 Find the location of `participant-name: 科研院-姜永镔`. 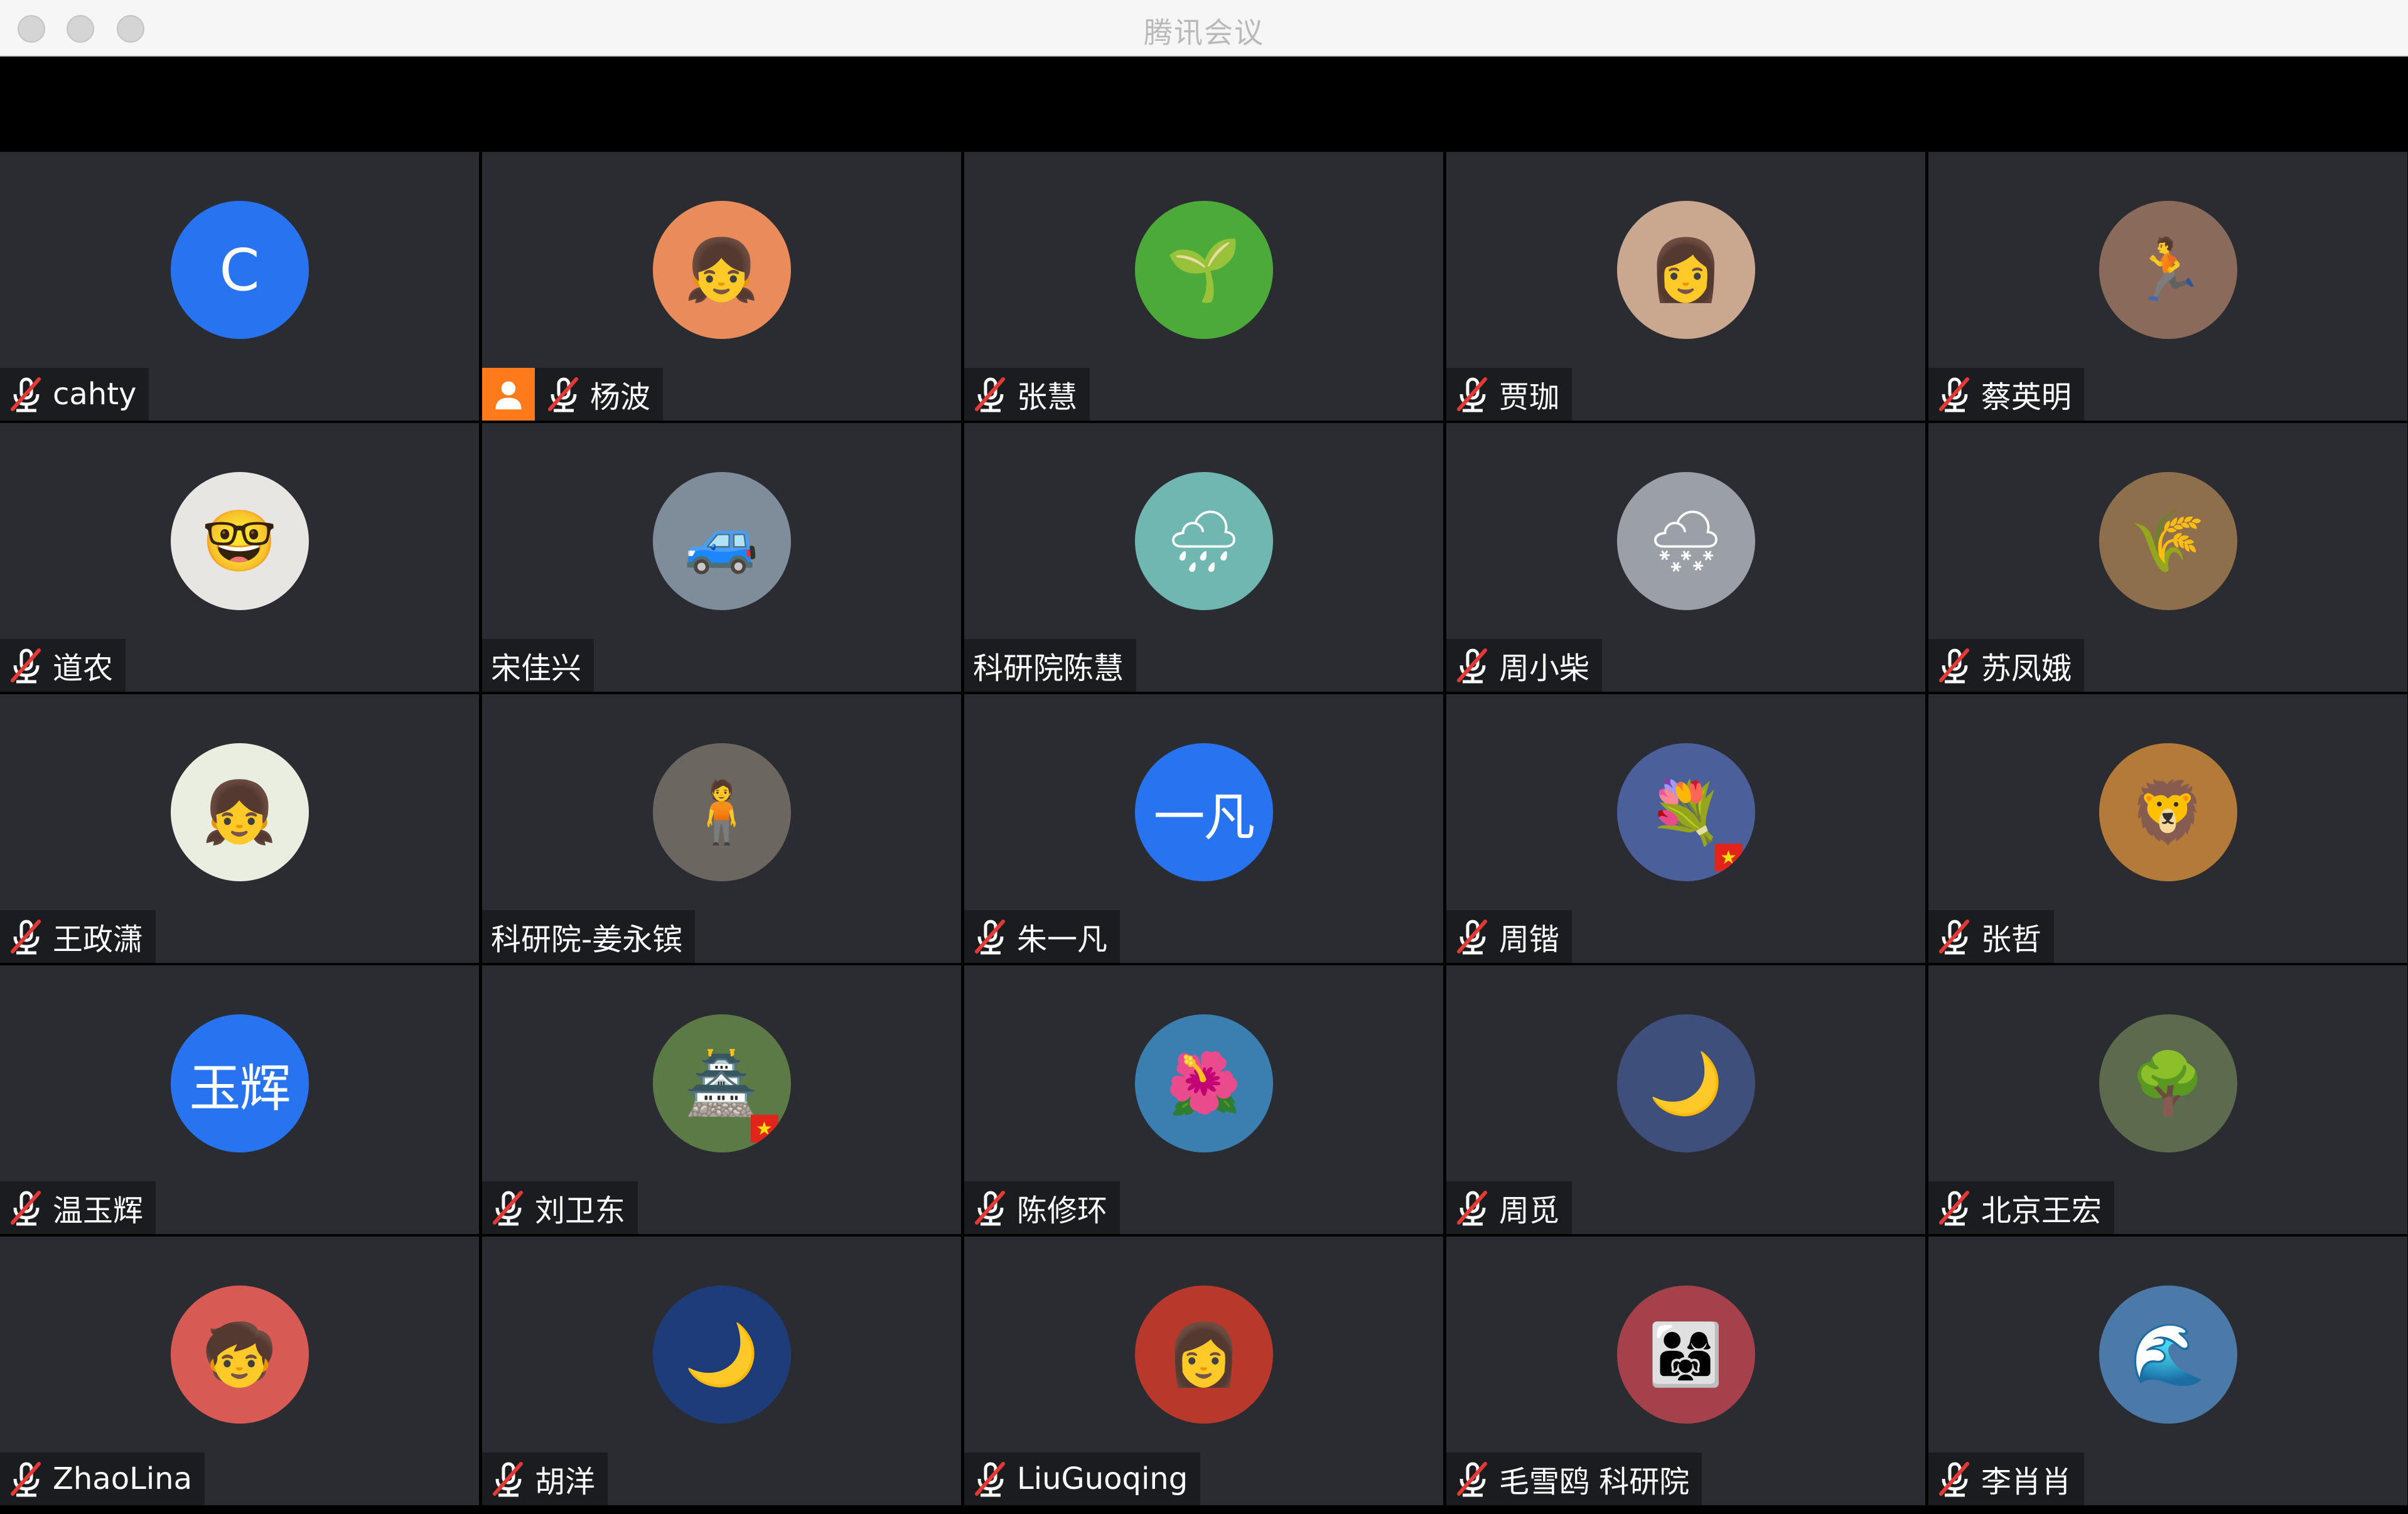

participant-name: 科研院-姜永镔 is located at coordinates (587, 939).